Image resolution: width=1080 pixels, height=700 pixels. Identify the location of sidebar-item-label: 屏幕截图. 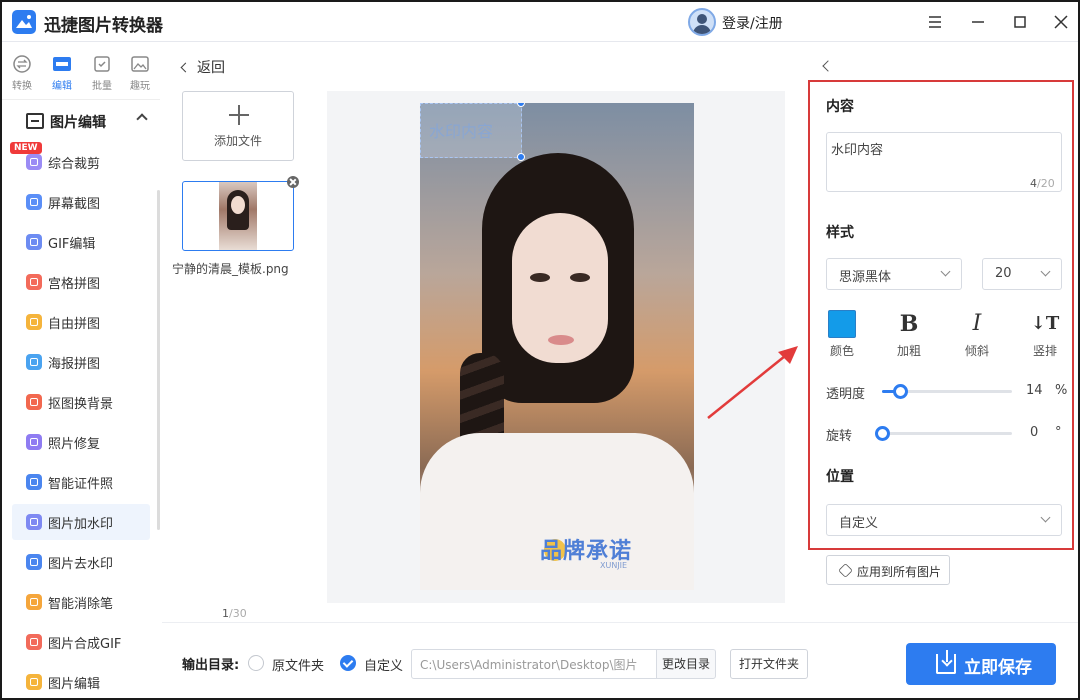
(74, 204).